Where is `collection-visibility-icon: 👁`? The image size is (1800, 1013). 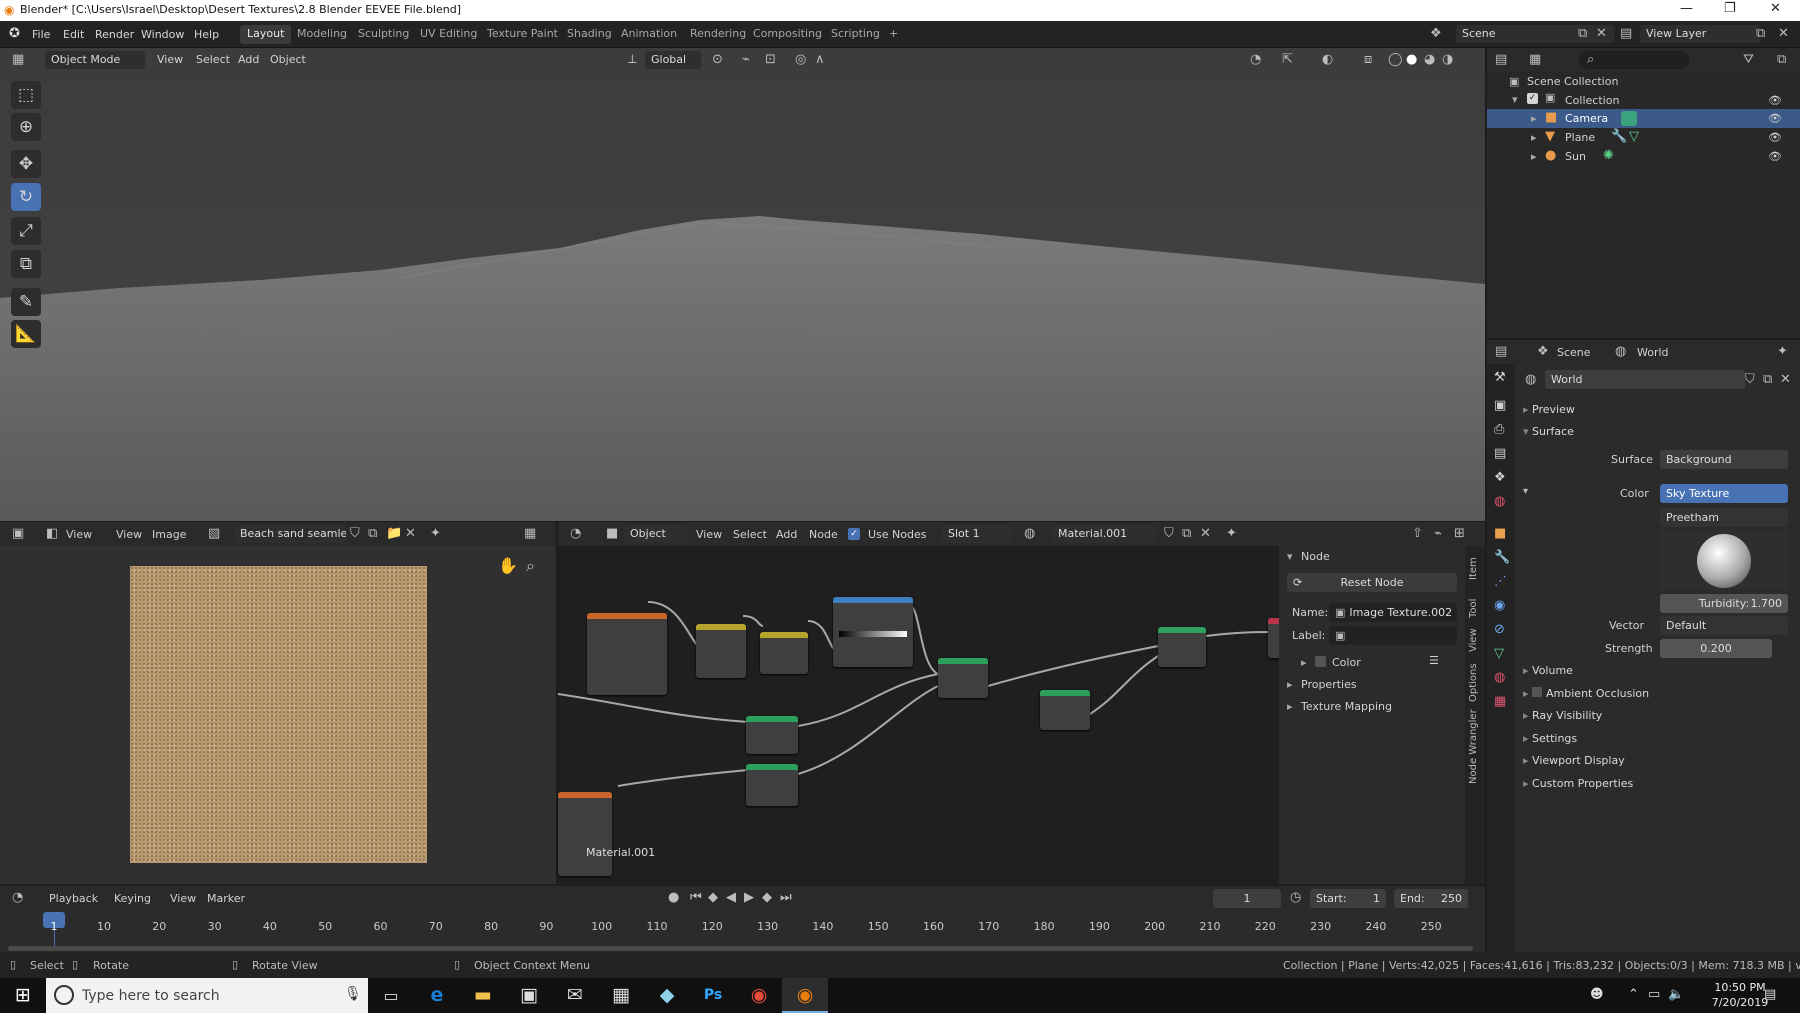
collection-visibility-icon: 👁 is located at coordinates (1775, 100).